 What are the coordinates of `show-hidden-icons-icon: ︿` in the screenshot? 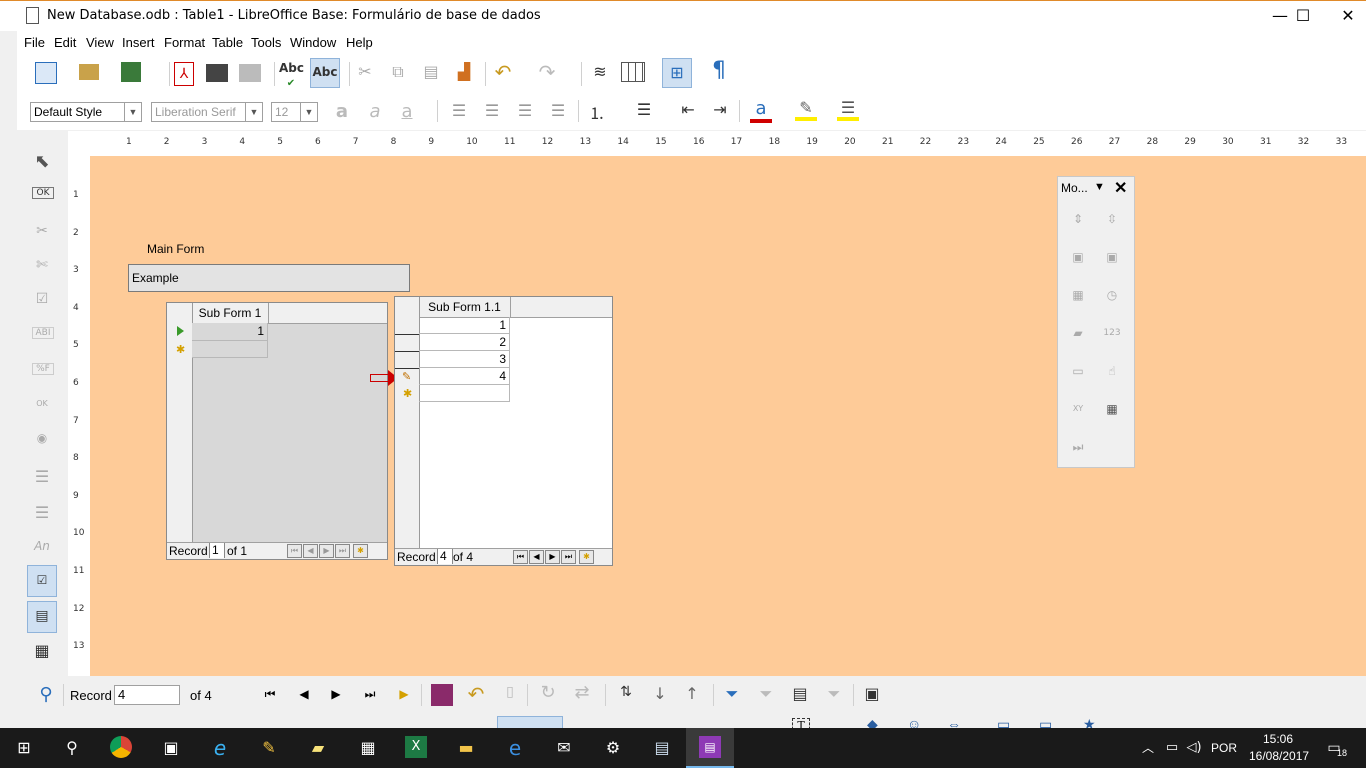 It's located at (1148, 748).